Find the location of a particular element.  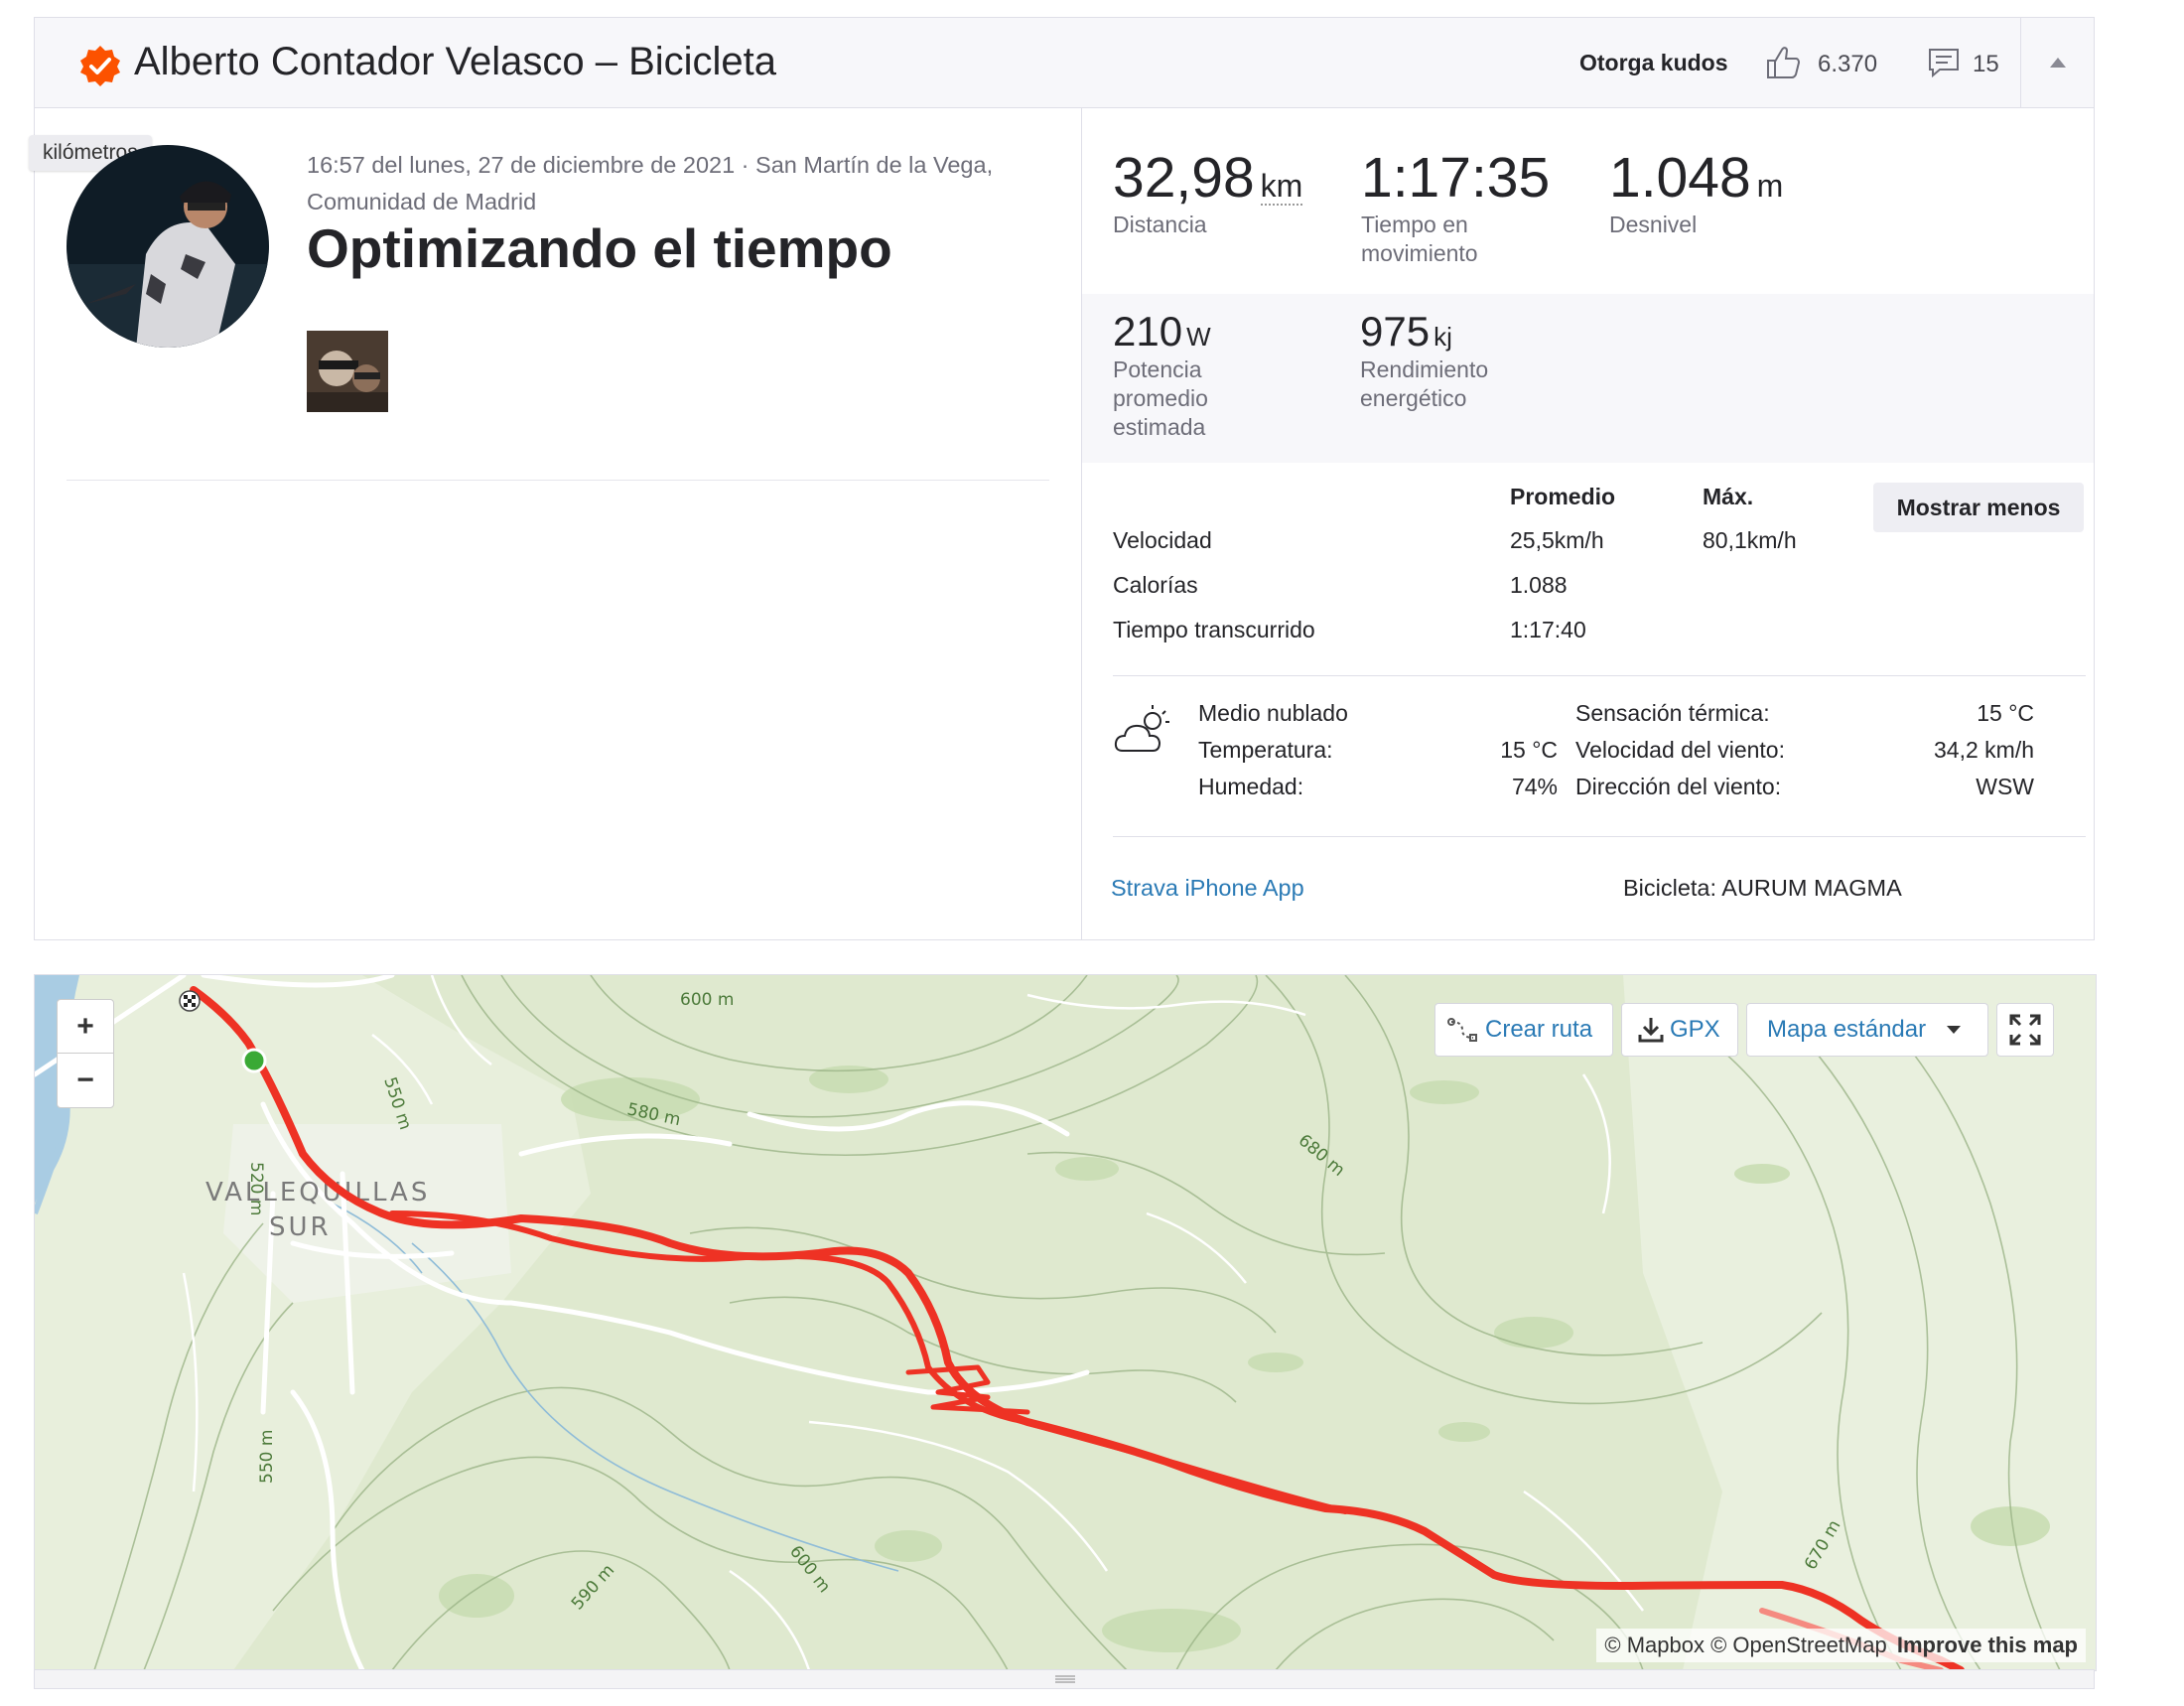

download-icon is located at coordinates (1651, 1031).